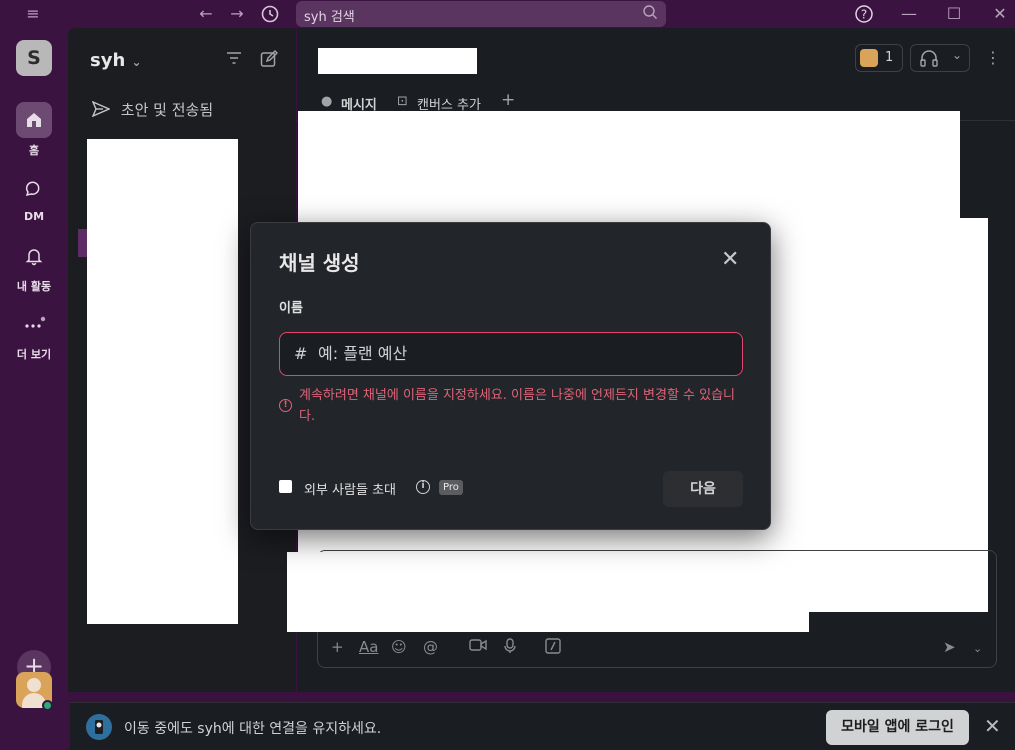  Describe the element at coordinates (940, 58) in the screenshot. I see `headphones-button: ⌄` at that location.